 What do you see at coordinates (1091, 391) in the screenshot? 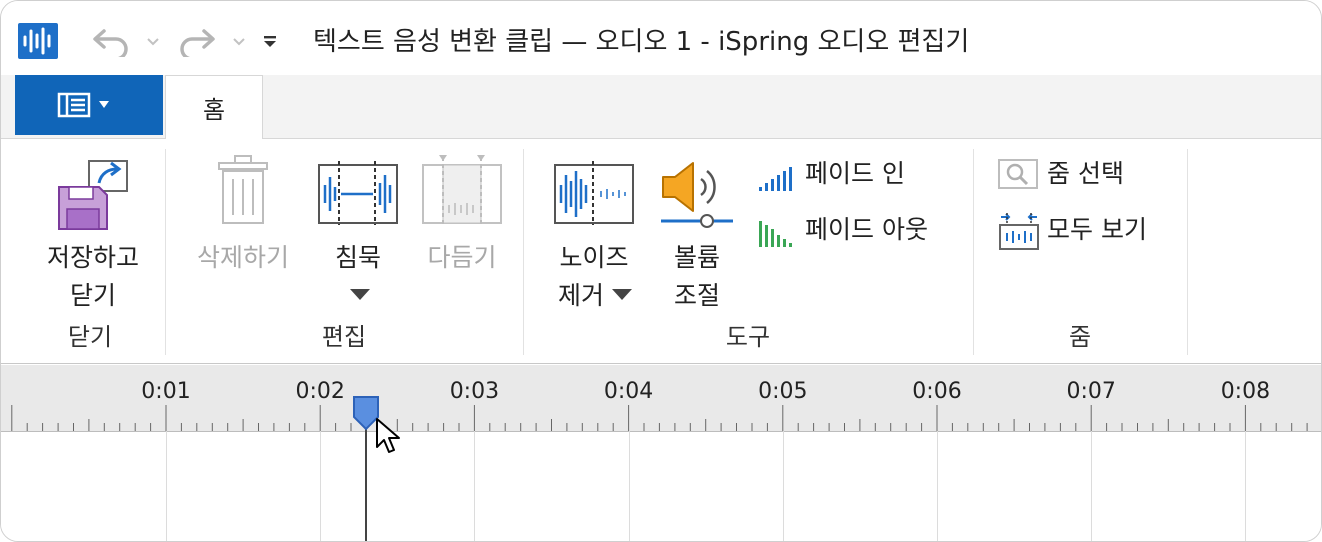
I see `time-tick-label: 0:07` at bounding box center [1091, 391].